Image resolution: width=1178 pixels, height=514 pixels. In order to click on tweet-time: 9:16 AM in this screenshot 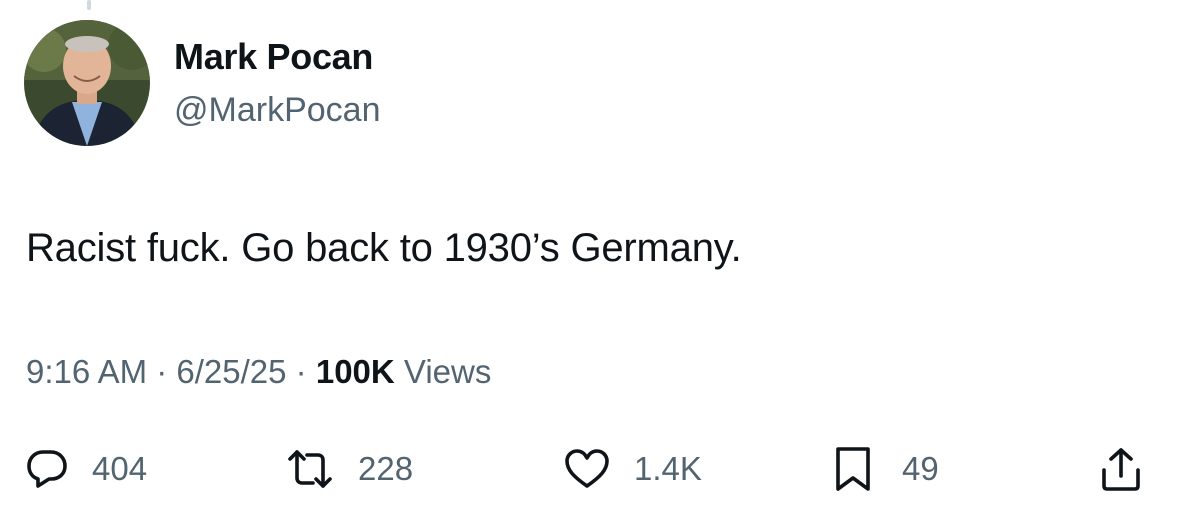, I will do `click(86, 371)`.